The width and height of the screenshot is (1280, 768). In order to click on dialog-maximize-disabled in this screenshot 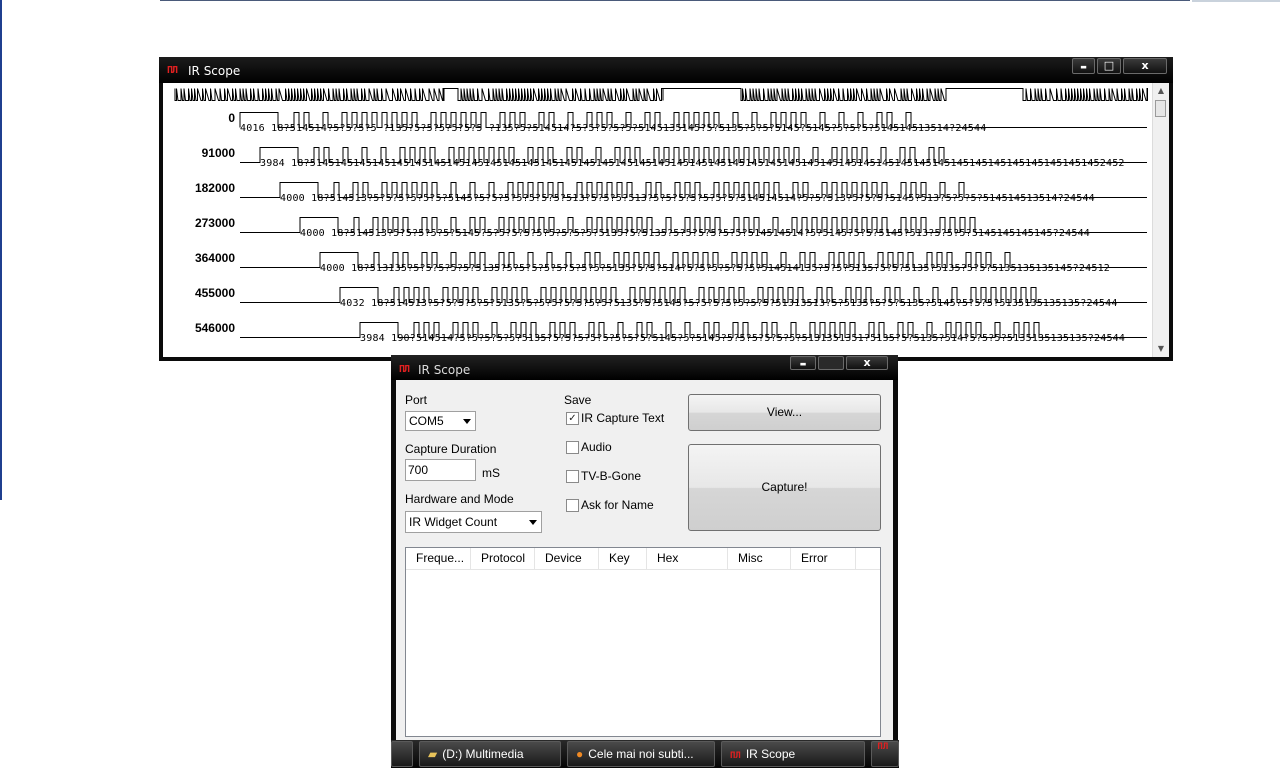, I will do `click(831, 363)`.